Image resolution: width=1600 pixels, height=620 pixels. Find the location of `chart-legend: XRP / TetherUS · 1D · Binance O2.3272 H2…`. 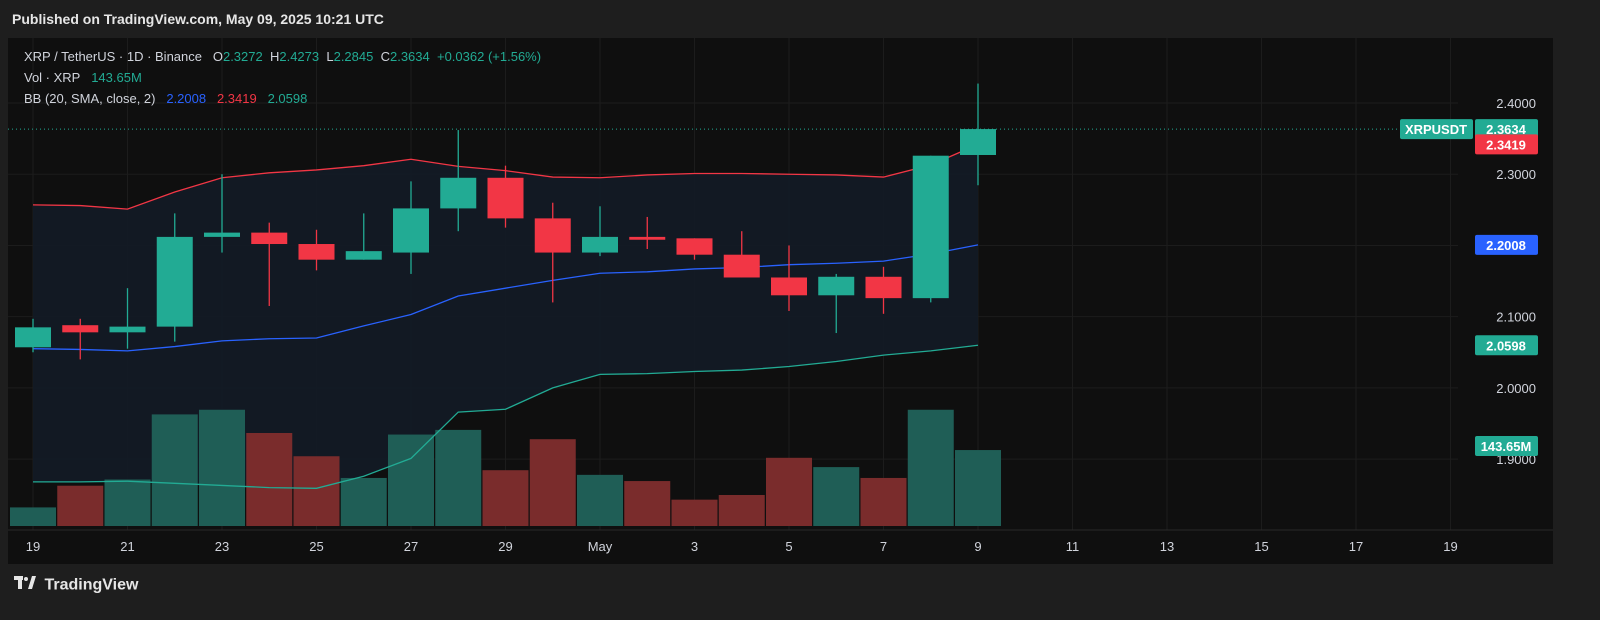

chart-legend: XRP / TetherUS · 1D · Binance O2.3272 H2… is located at coordinates (282, 77).